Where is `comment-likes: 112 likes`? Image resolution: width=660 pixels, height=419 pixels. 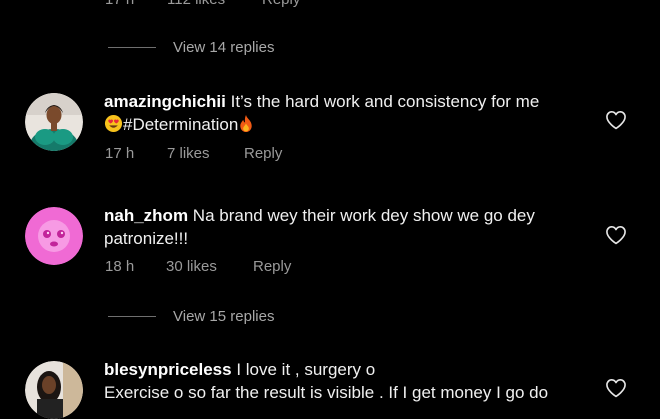
comment-likes: 112 likes is located at coordinates (196, 4).